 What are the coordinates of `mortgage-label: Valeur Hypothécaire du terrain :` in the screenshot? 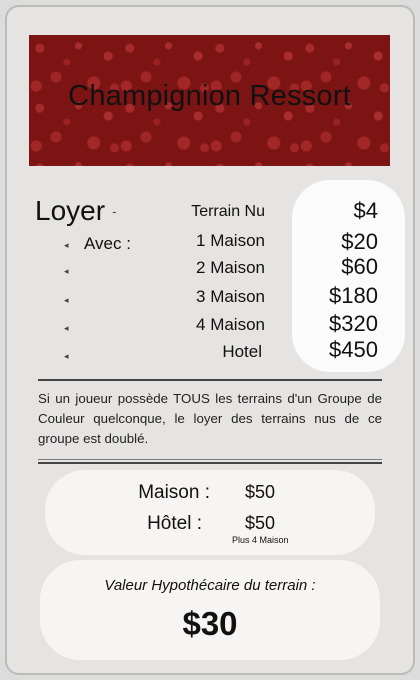 It's located at (210, 585).